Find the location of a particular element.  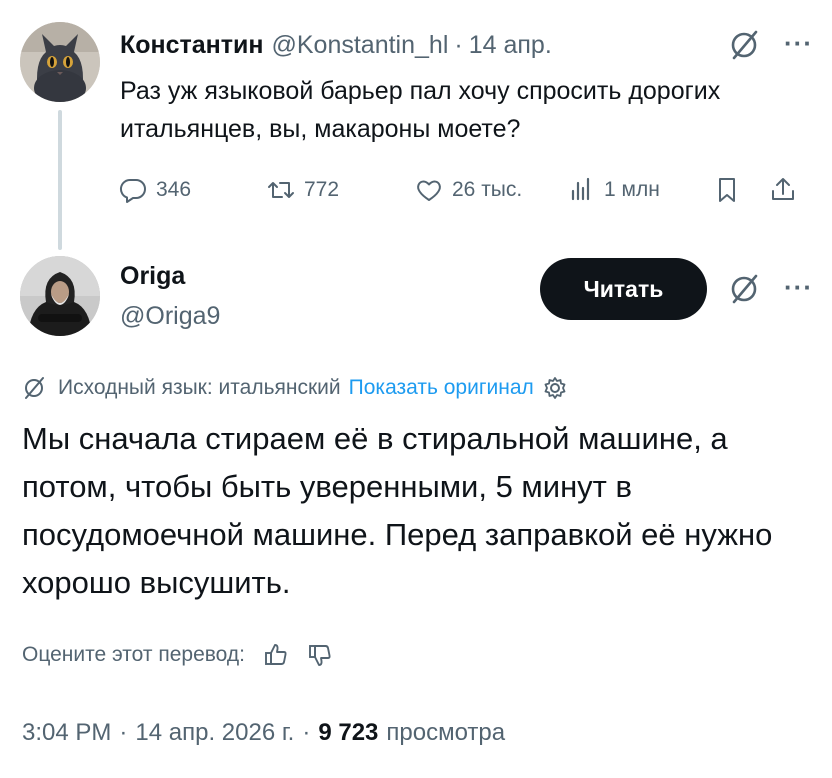

avatar-origa is located at coordinates (60, 296).